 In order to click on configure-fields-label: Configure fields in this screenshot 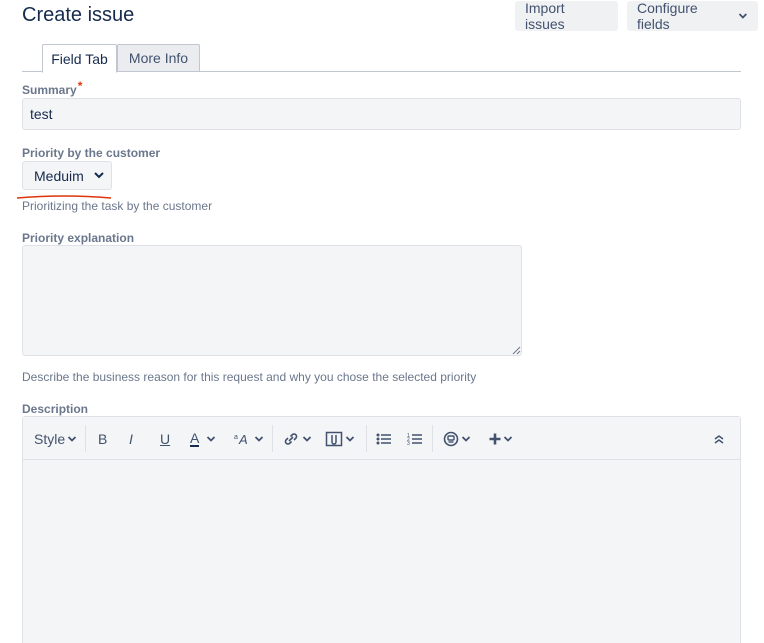, I will do `click(667, 16)`.